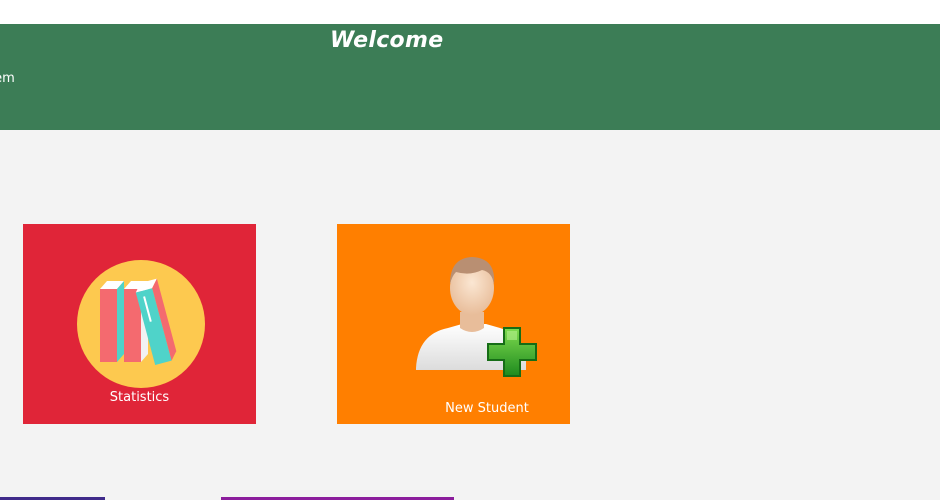 Image resolution: width=940 pixels, height=500 pixels. Describe the element at coordinates (7, 78) in the screenshot. I see `header-subtitle: tem` at that location.